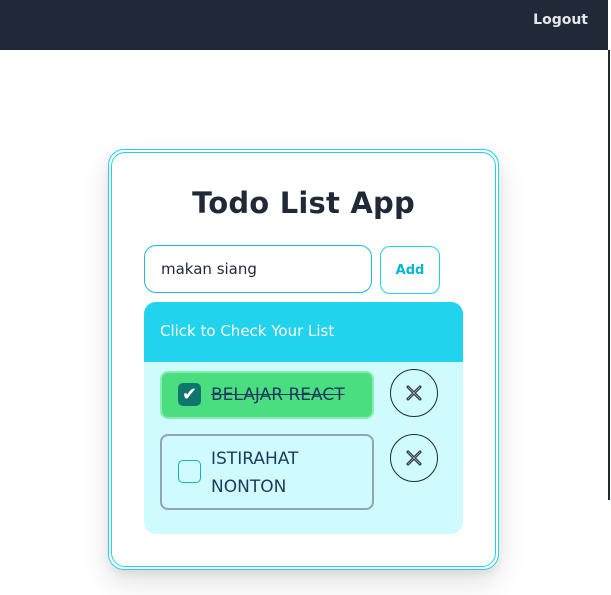 The image size is (611, 595). I want to click on check-icon: ✔, so click(190, 394).